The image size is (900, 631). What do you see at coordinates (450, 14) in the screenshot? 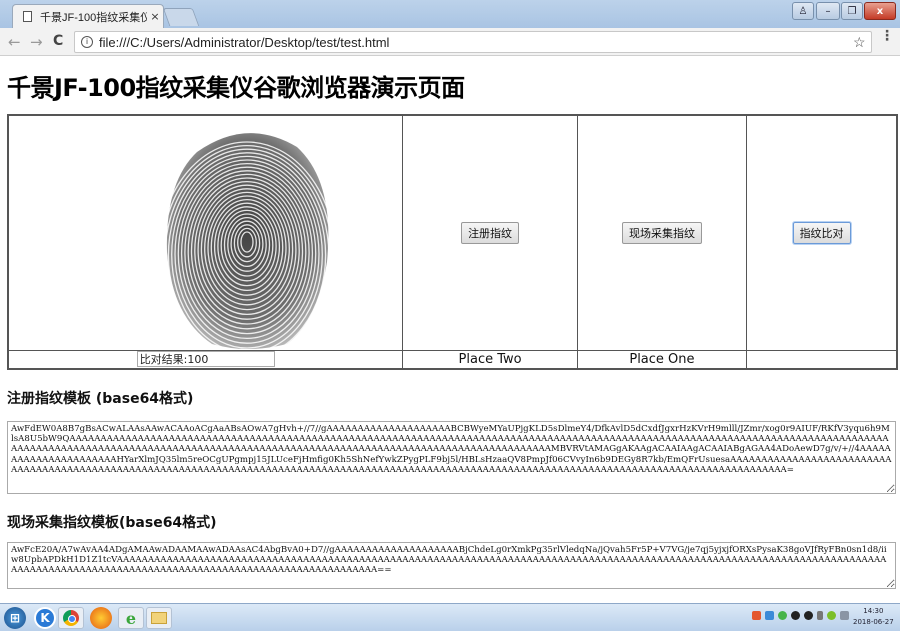
I see `window-titlebar: 千景JF-100指纹采集仪谷 × ♙ – ❐ x` at bounding box center [450, 14].